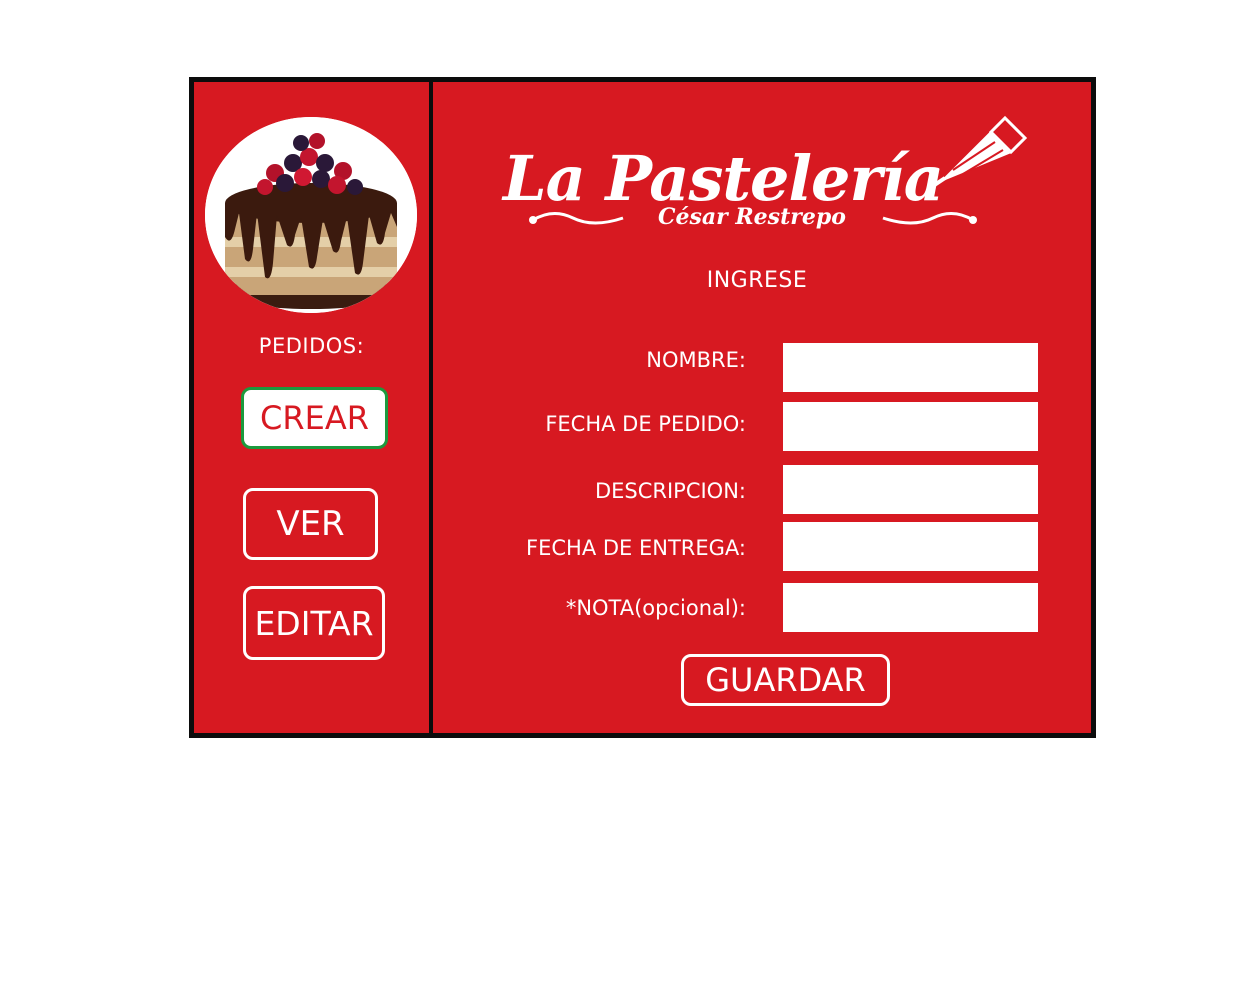 This screenshot has width=1240, height=1000. Describe the element at coordinates (314, 418) in the screenshot. I see `crear-button: CREAR` at that location.